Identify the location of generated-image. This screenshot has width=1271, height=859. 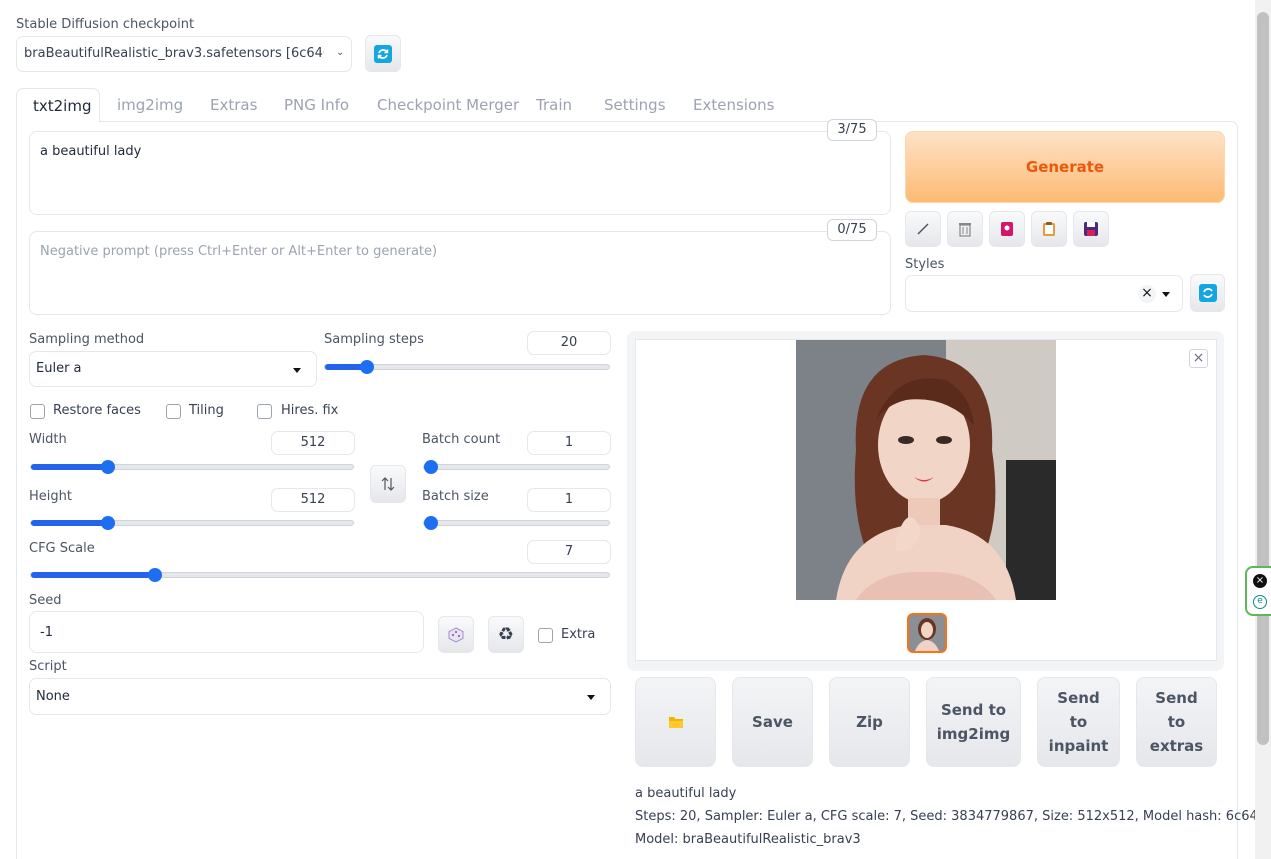
(926, 470).